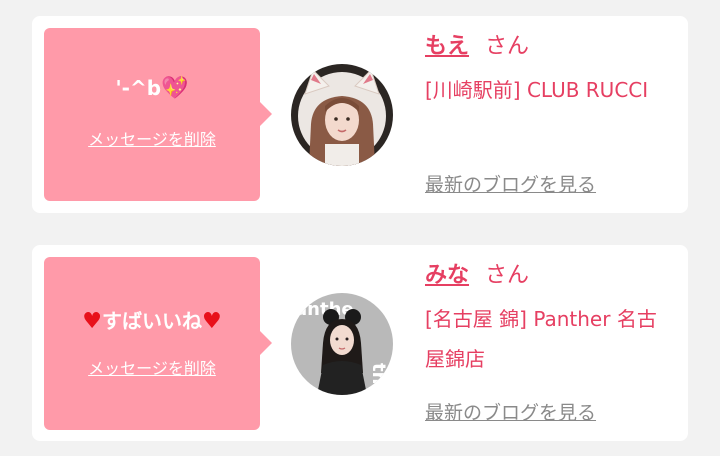  What do you see at coordinates (550, 339) in the screenshot?
I see `shop-name: [名古屋 錦] Panther 名古屋錦店` at bounding box center [550, 339].